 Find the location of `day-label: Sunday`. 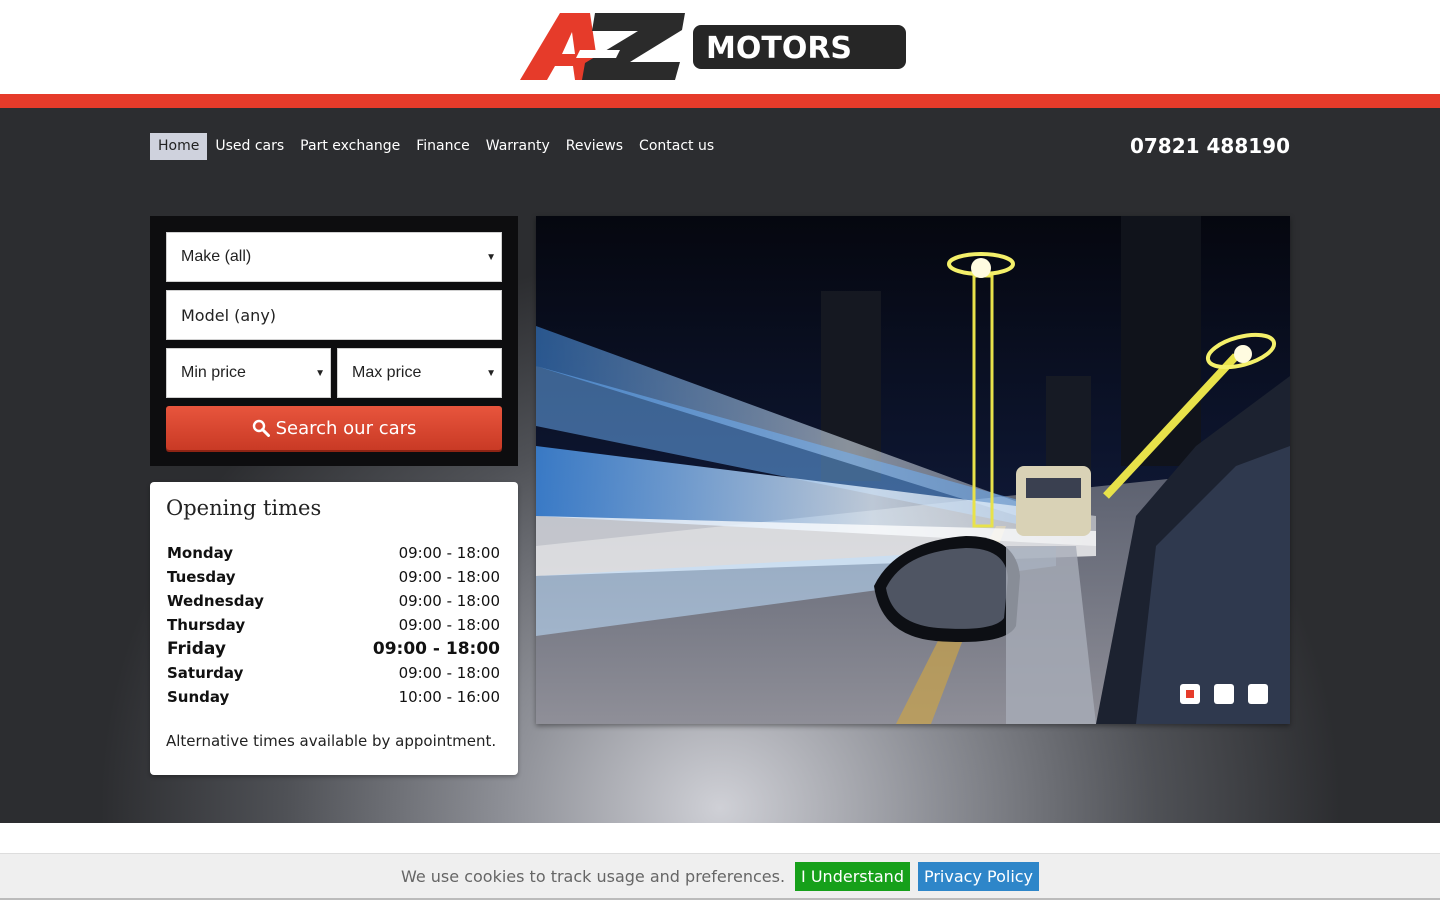

day-label: Sunday is located at coordinates (198, 697).